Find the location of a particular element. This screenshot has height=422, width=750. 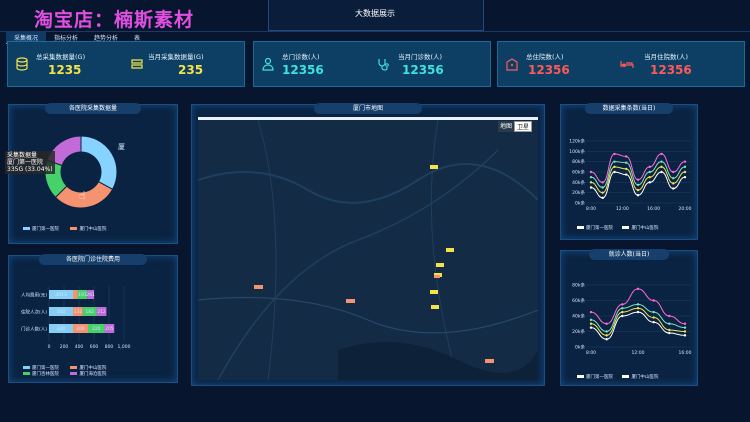

bar-label: 310 is located at coordinates (61, 312).